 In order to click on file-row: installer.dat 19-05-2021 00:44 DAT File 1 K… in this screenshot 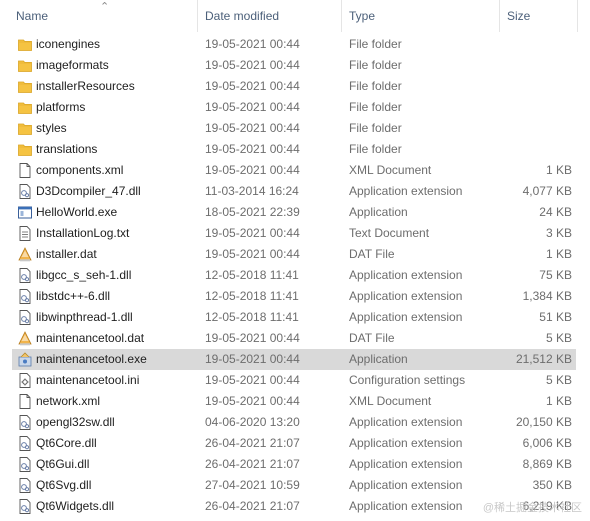, I will do `click(294, 254)`.